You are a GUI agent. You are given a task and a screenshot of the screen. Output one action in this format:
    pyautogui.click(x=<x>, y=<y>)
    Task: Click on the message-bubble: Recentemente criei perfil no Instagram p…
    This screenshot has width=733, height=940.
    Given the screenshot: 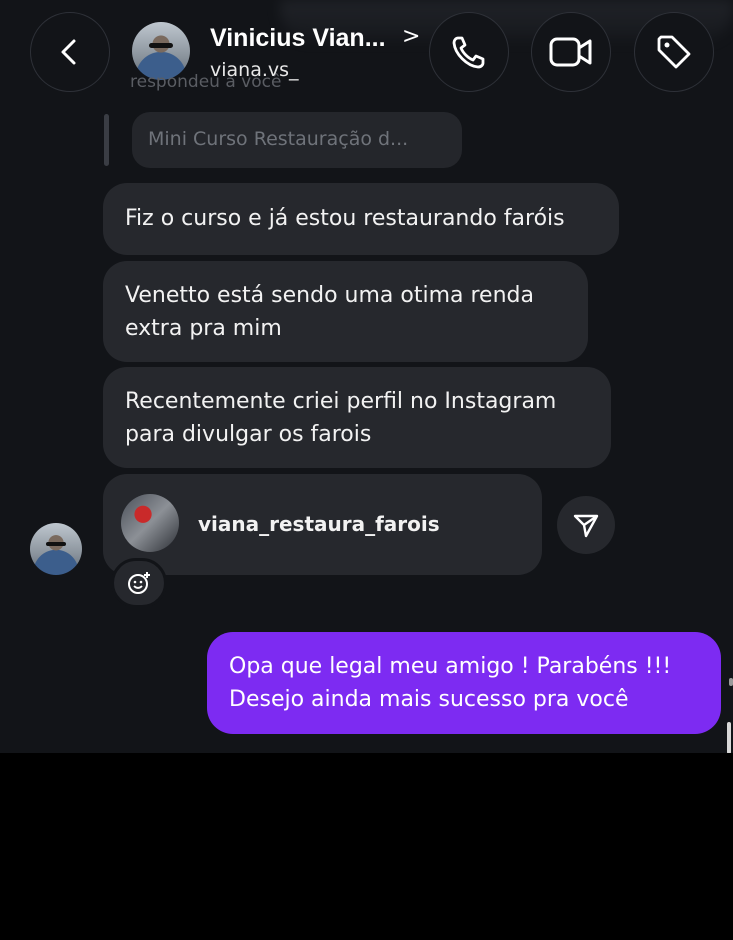 What is the action you would take?
    pyautogui.click(x=357, y=417)
    